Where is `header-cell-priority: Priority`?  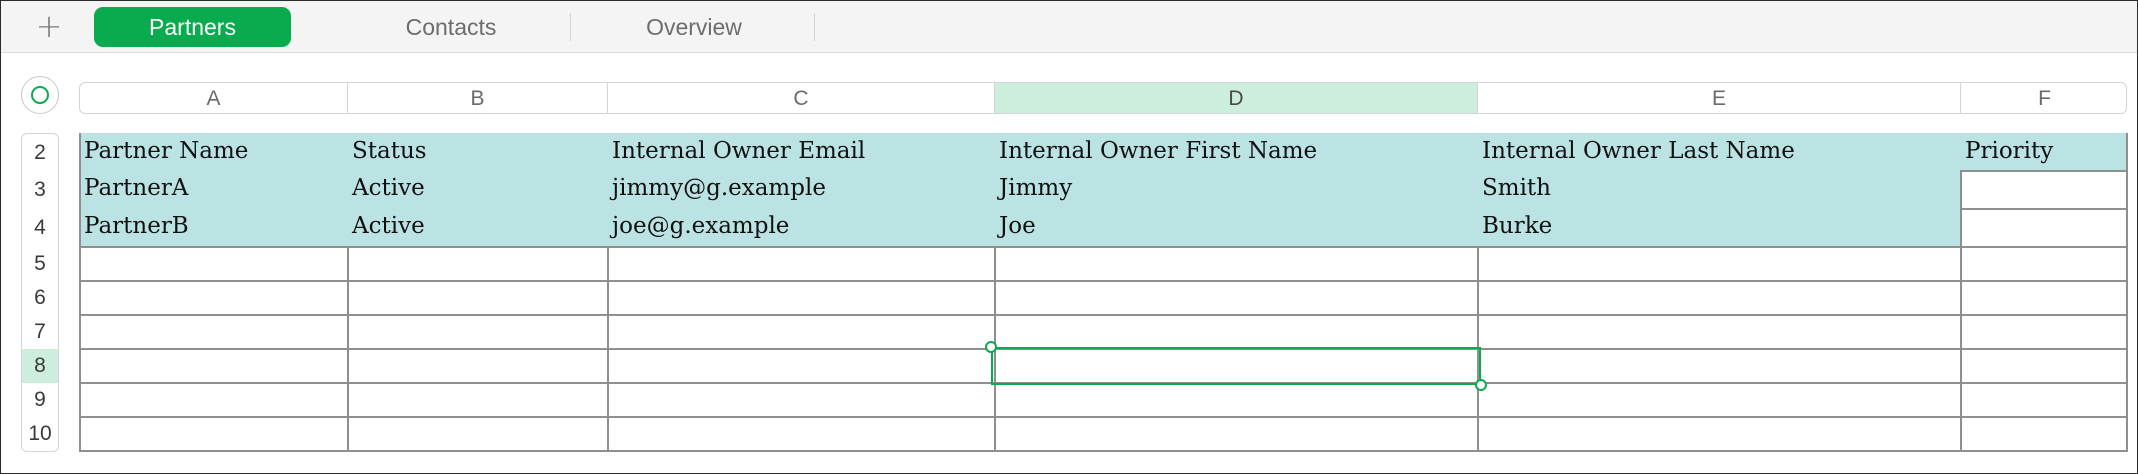
header-cell-priority: Priority is located at coordinates (2006, 151).